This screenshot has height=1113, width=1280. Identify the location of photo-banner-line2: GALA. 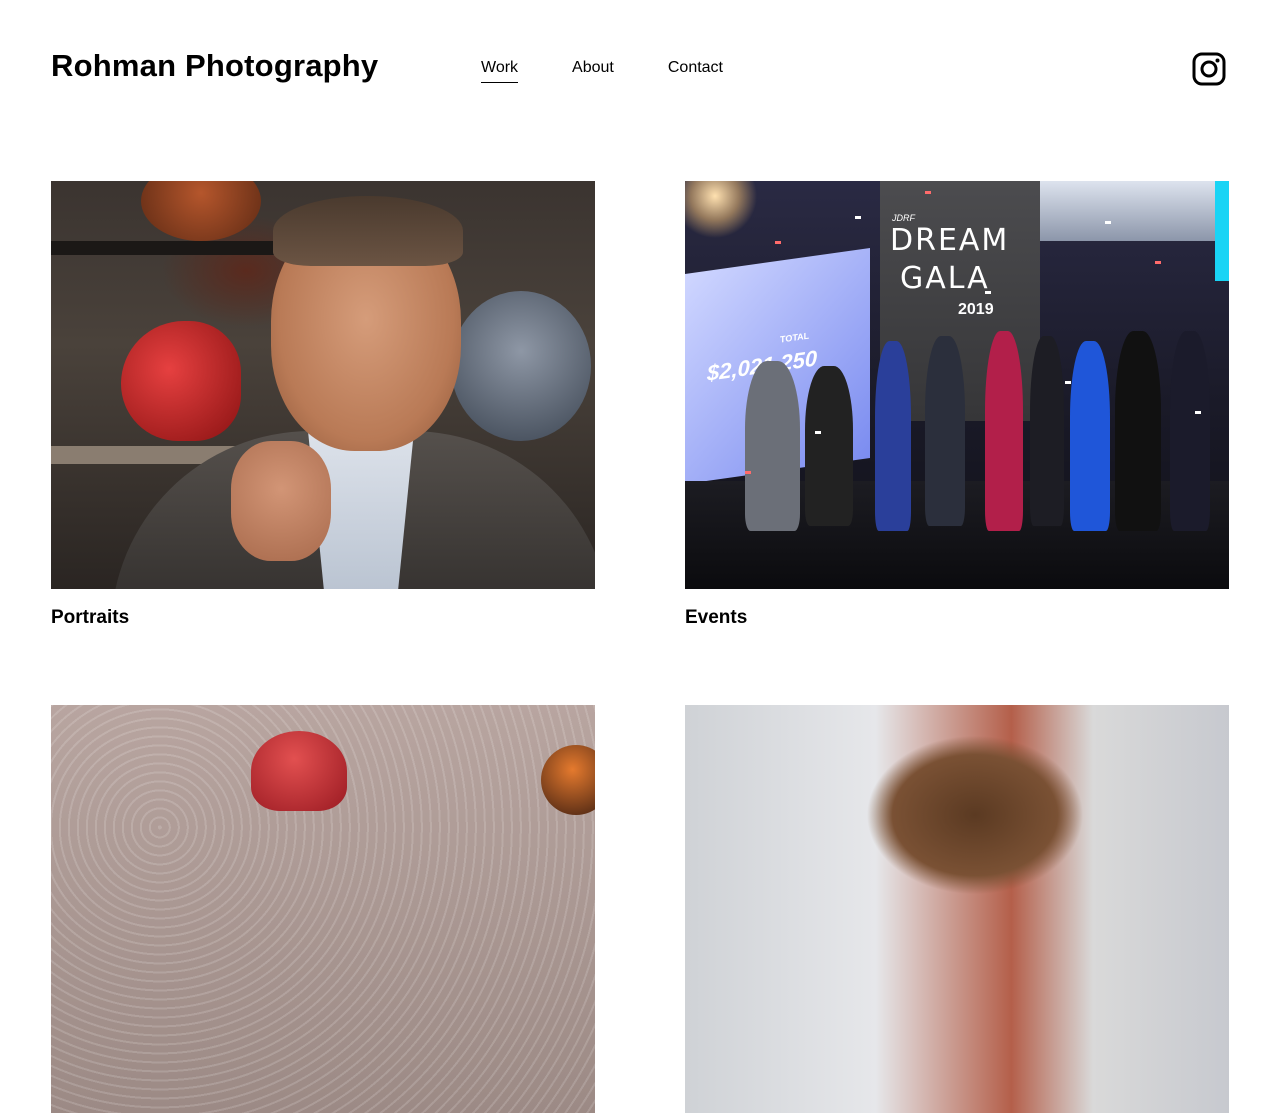
(945, 278).